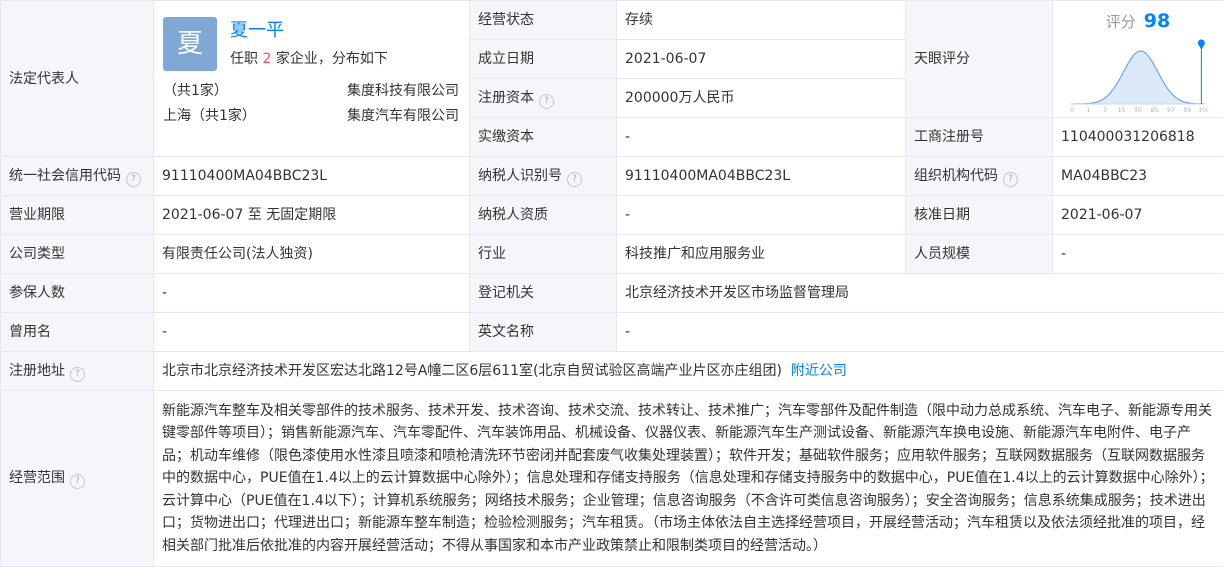  I want to click on former-name-value: -, so click(312, 332).